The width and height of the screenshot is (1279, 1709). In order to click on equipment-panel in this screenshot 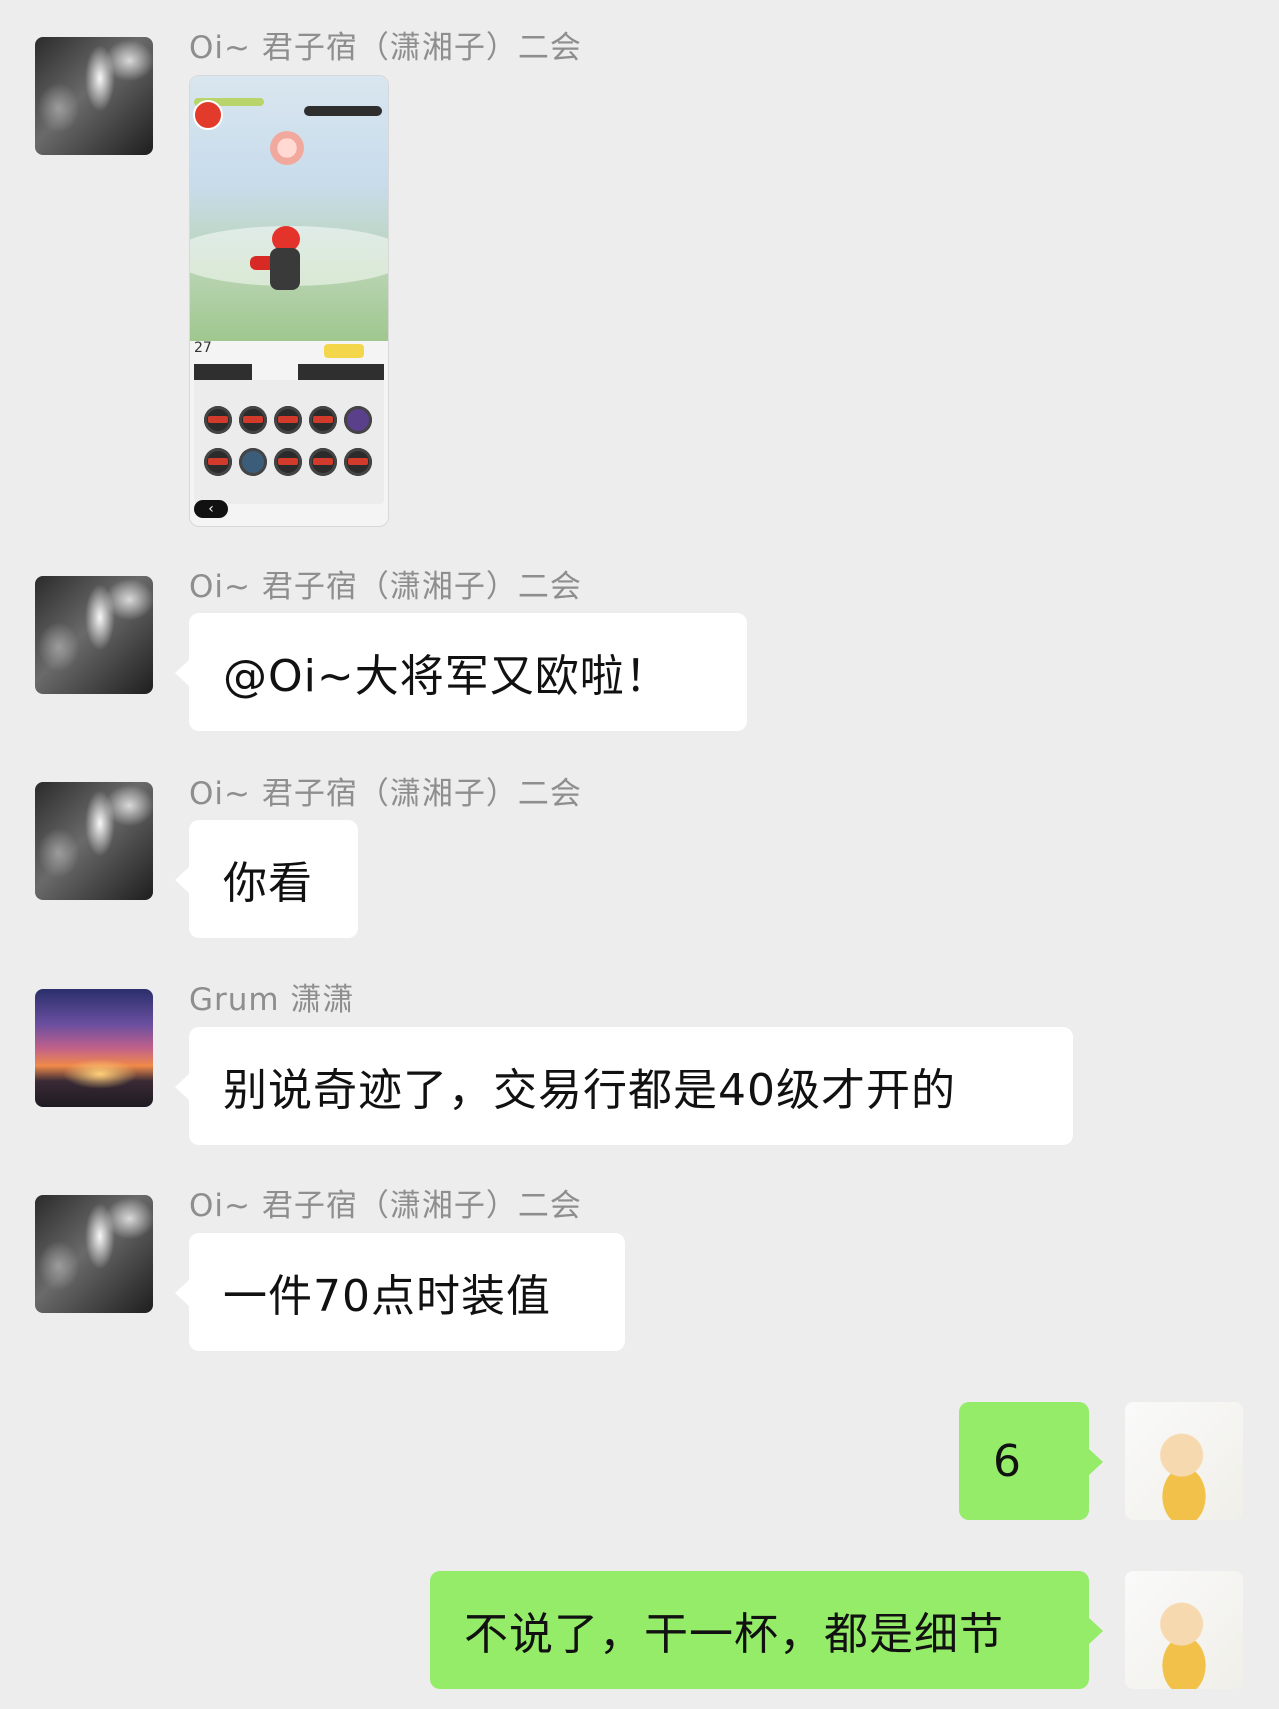, I will do `click(289, 434)`.